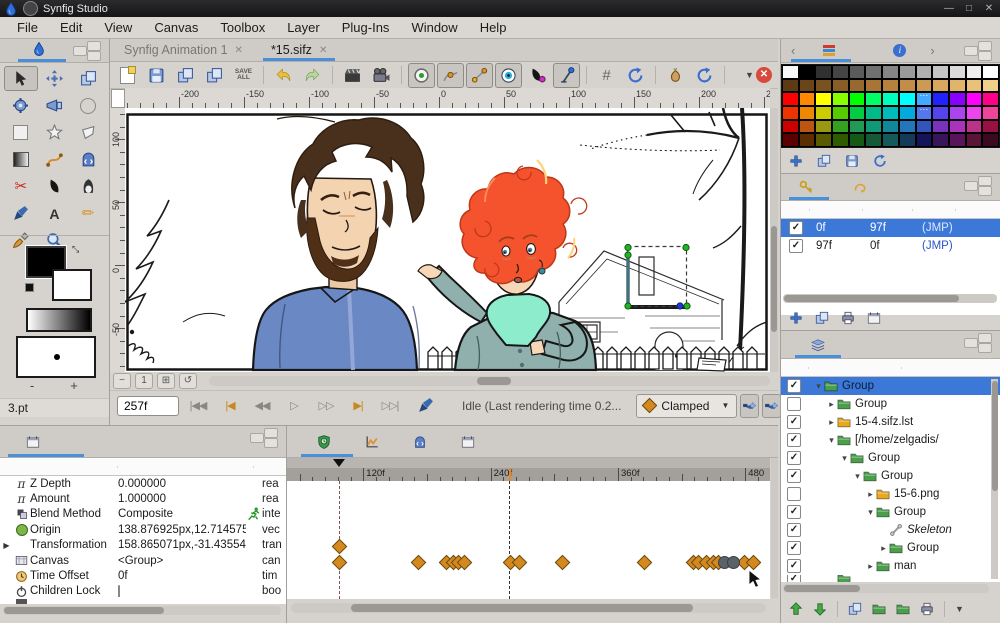  What do you see at coordinates (903, 609) in the screenshot?
I see `add-group-button` at bounding box center [903, 609].